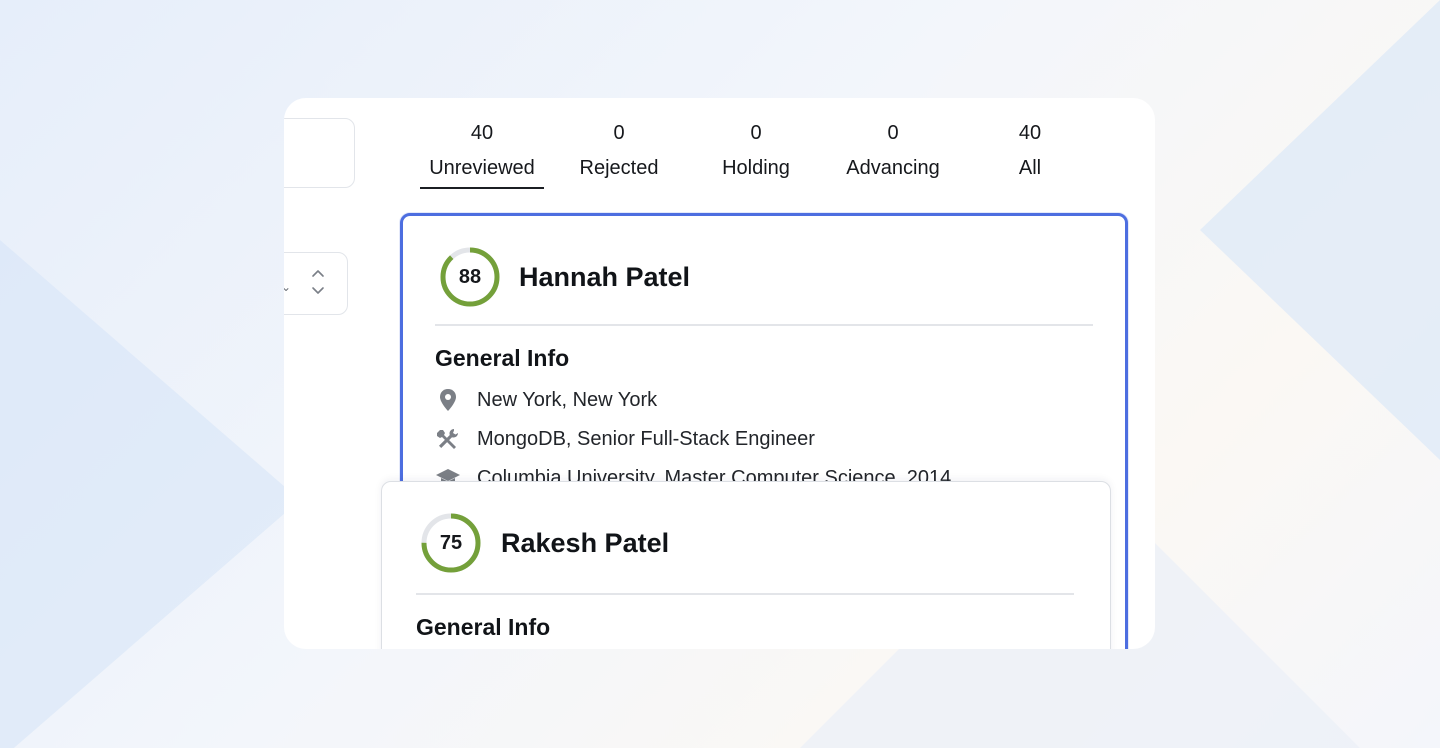 The width and height of the screenshot is (1440, 748). What do you see at coordinates (448, 439) in the screenshot?
I see `tools-icon` at bounding box center [448, 439].